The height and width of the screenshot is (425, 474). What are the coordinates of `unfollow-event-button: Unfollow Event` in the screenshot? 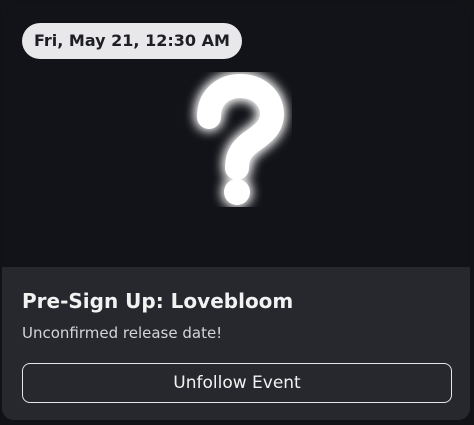 It's located at (237, 383).